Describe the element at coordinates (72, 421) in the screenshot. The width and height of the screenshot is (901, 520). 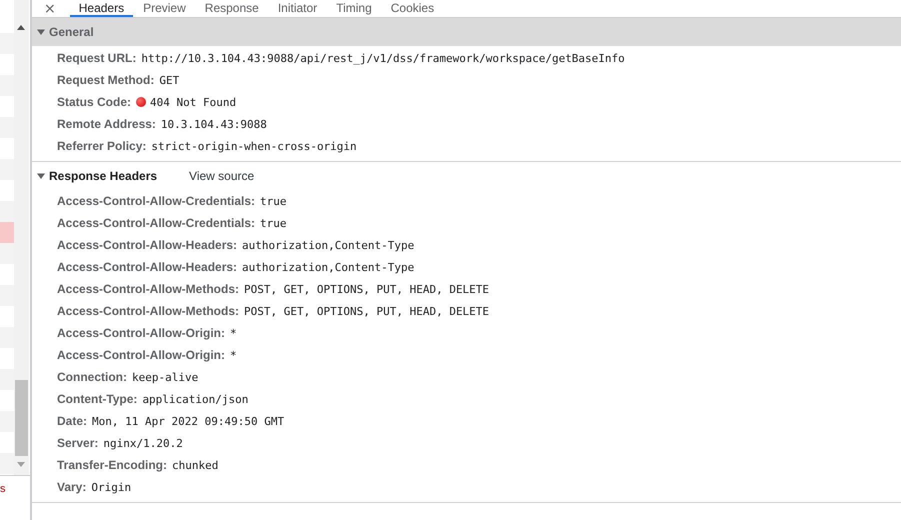
I see `header-name: Date:` at that location.